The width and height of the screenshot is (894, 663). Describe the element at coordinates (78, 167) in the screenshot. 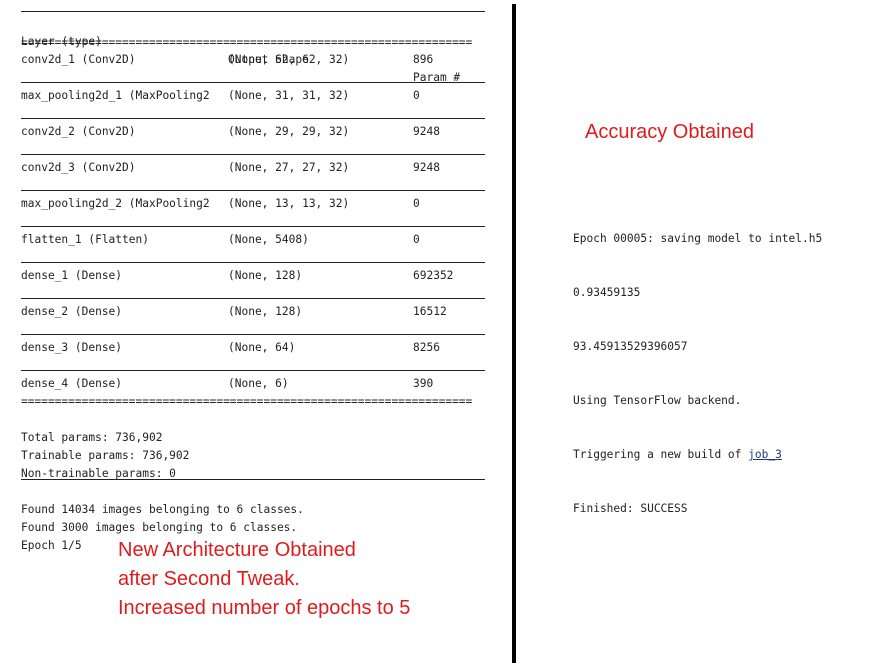

I see `layer-name: conv2d_3 (Conv2D)` at that location.